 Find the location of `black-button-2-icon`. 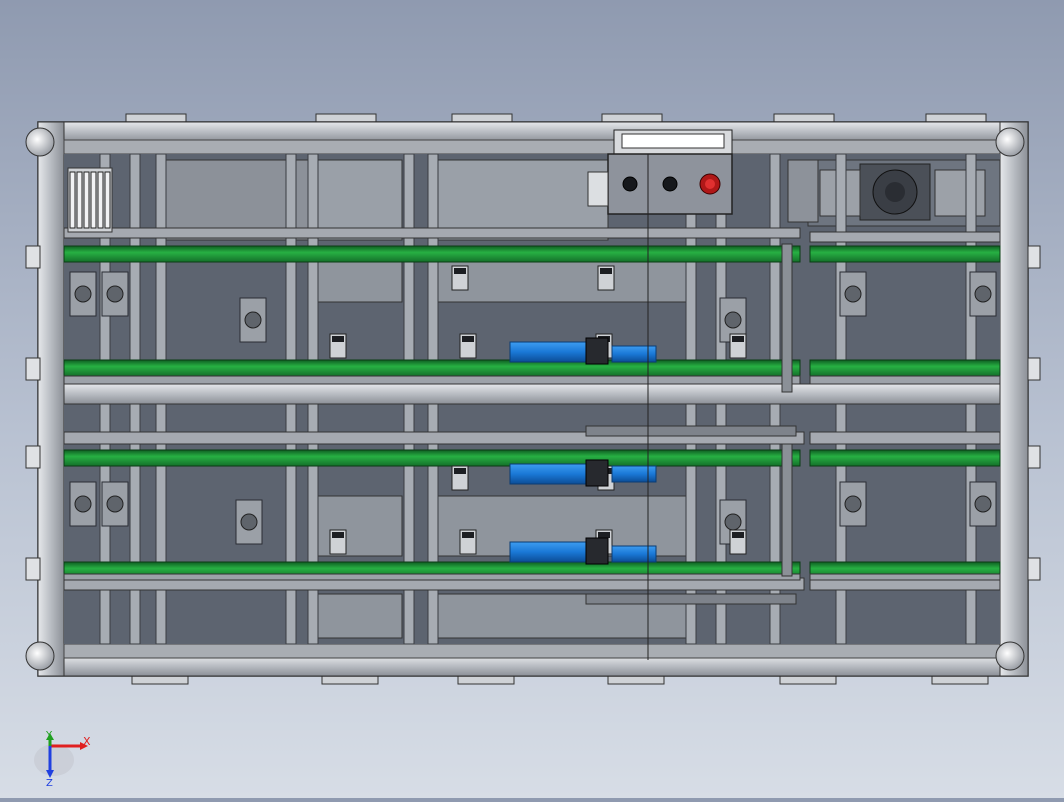

black-button-2-icon is located at coordinates (670, 184).